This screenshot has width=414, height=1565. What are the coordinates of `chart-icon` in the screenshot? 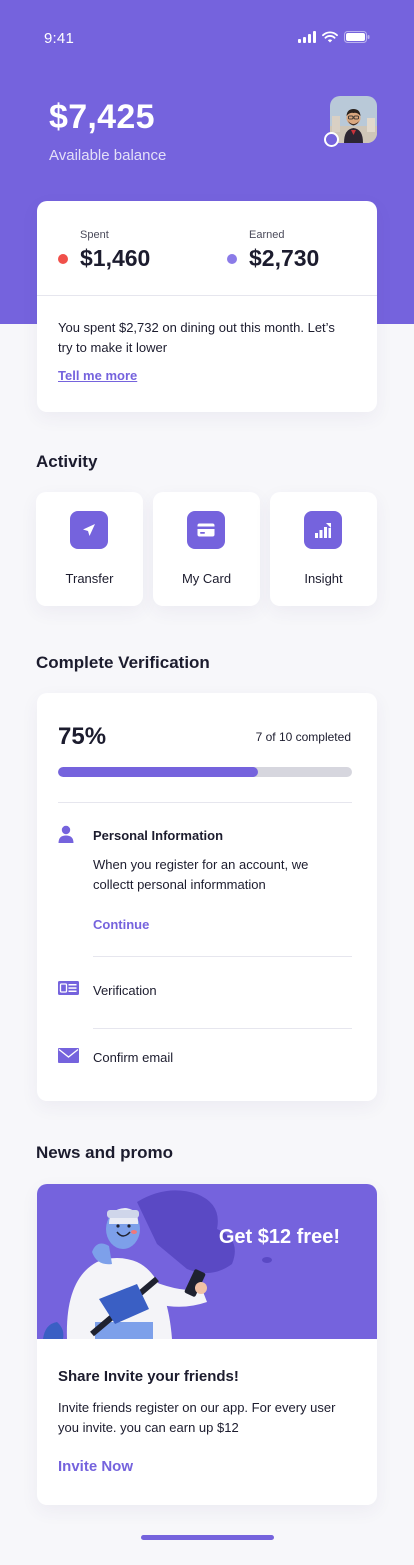 It's located at (323, 530).